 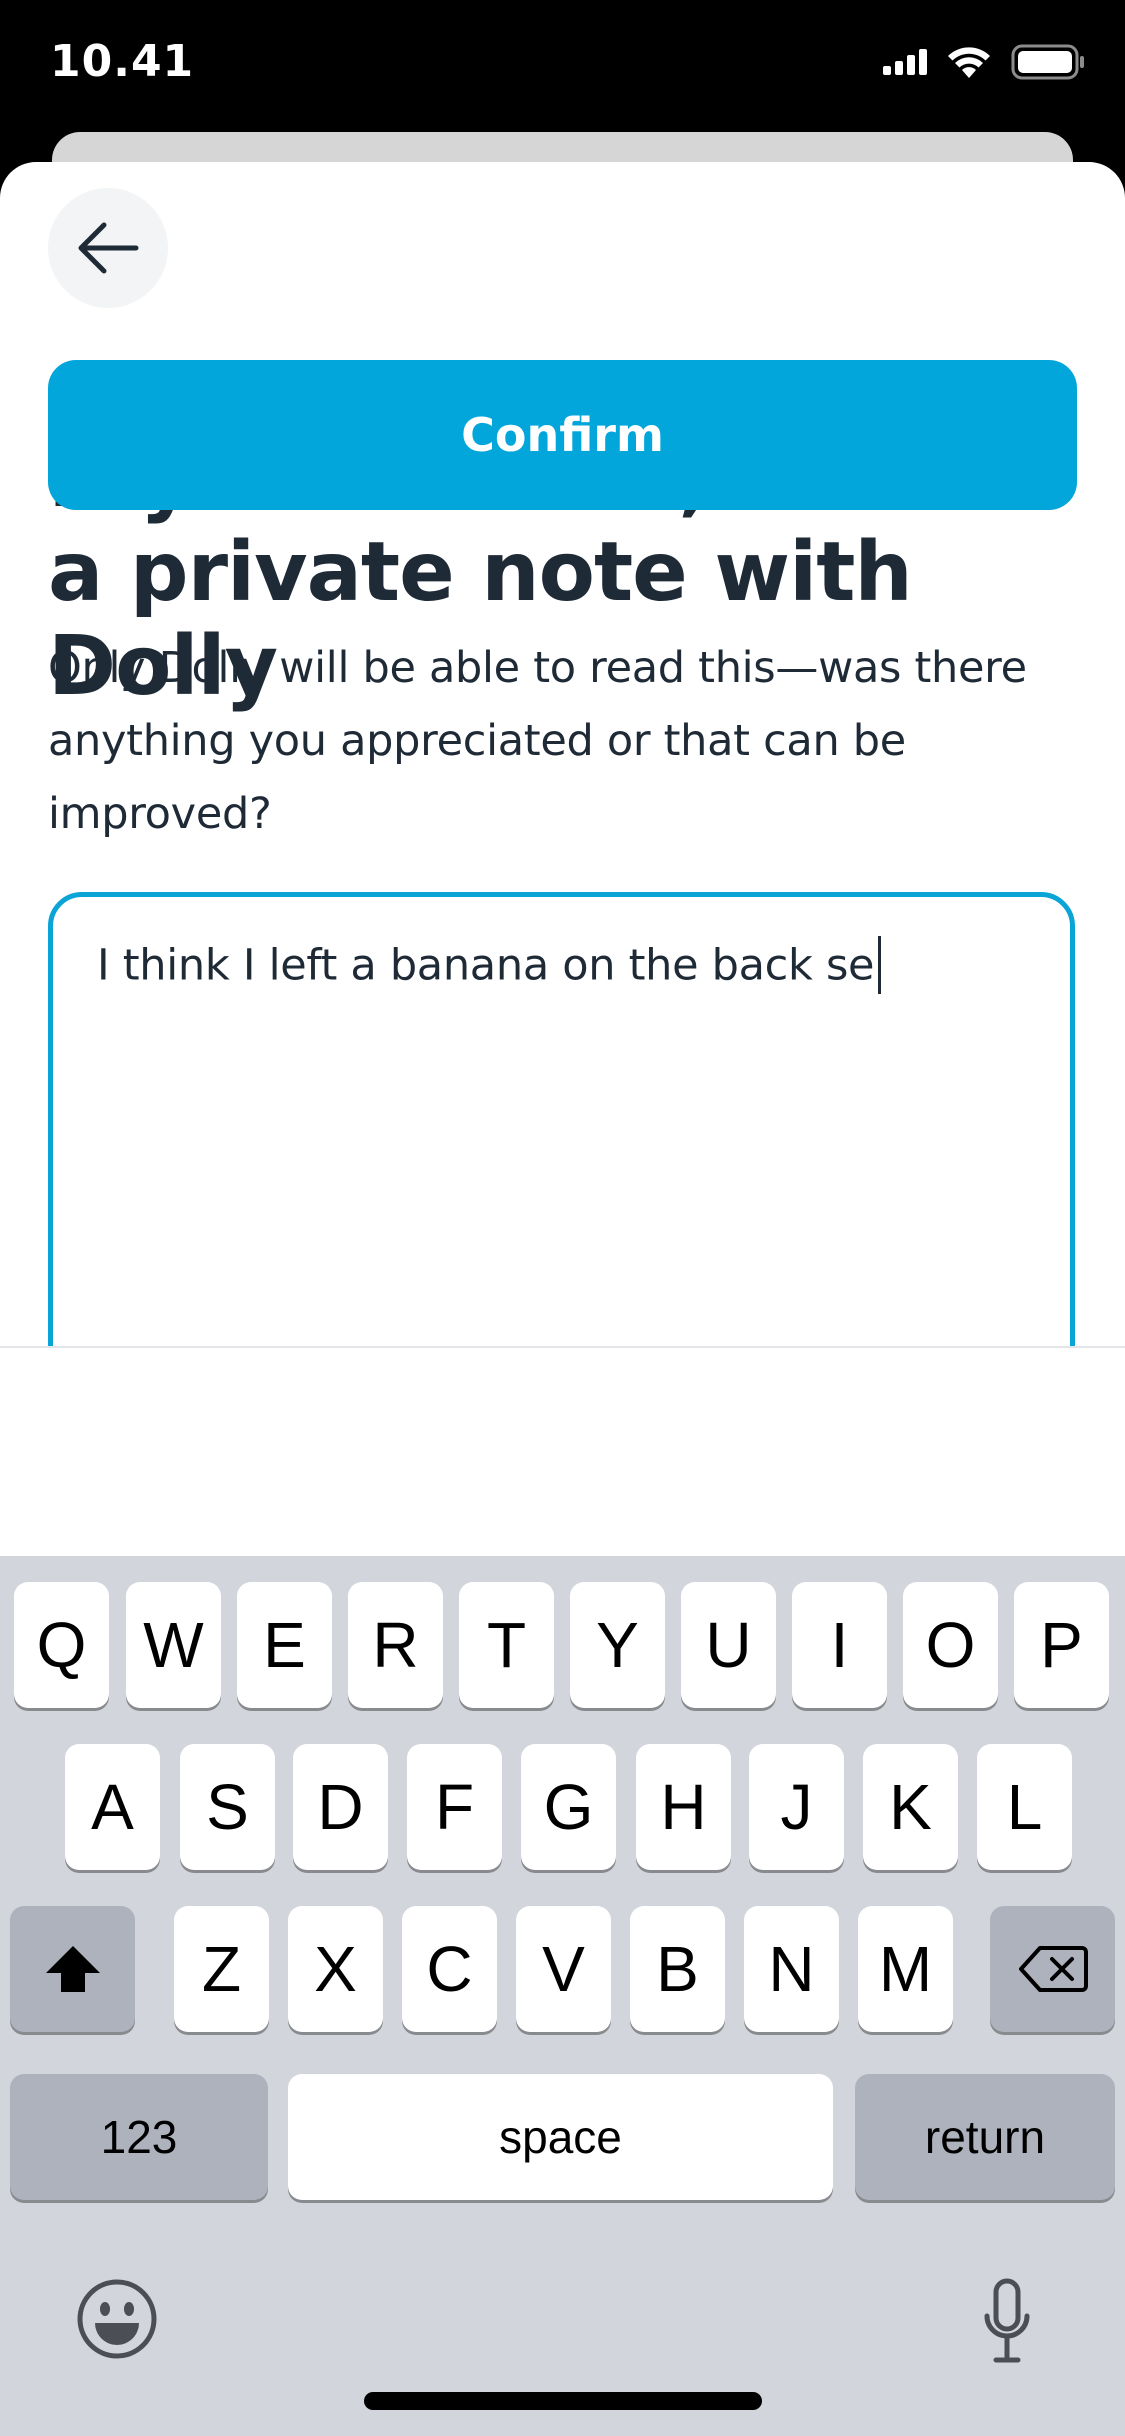 I want to click on key-s: S, so click(x=227, y=1807).